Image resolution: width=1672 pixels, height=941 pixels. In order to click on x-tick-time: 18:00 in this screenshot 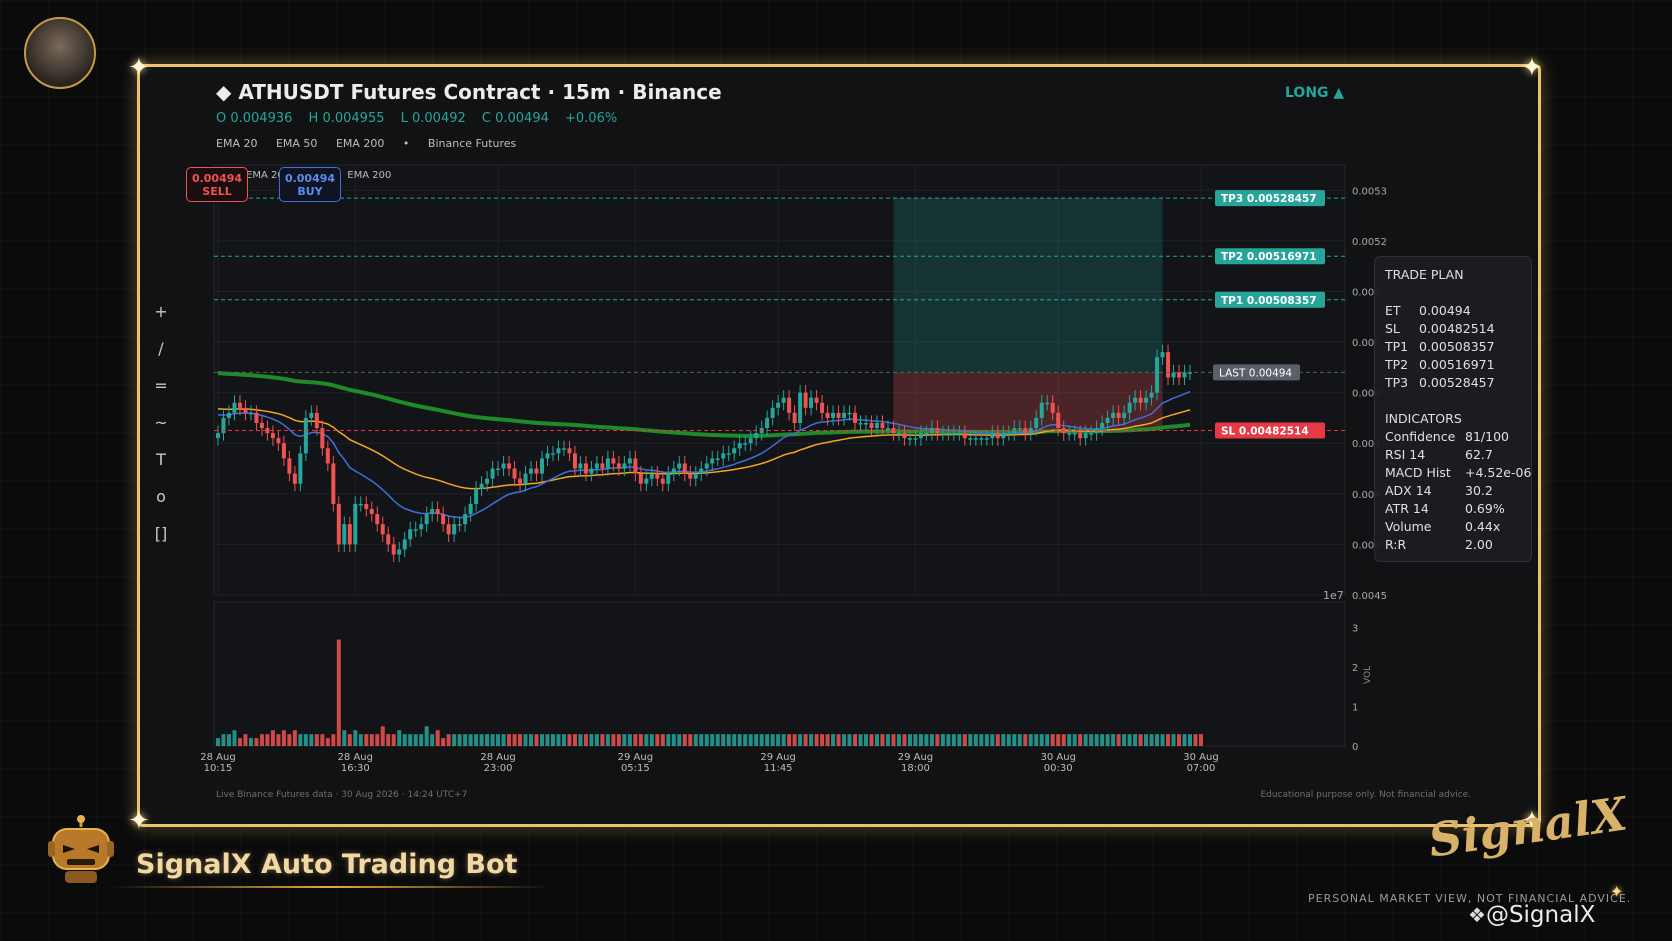, I will do `click(915, 768)`.